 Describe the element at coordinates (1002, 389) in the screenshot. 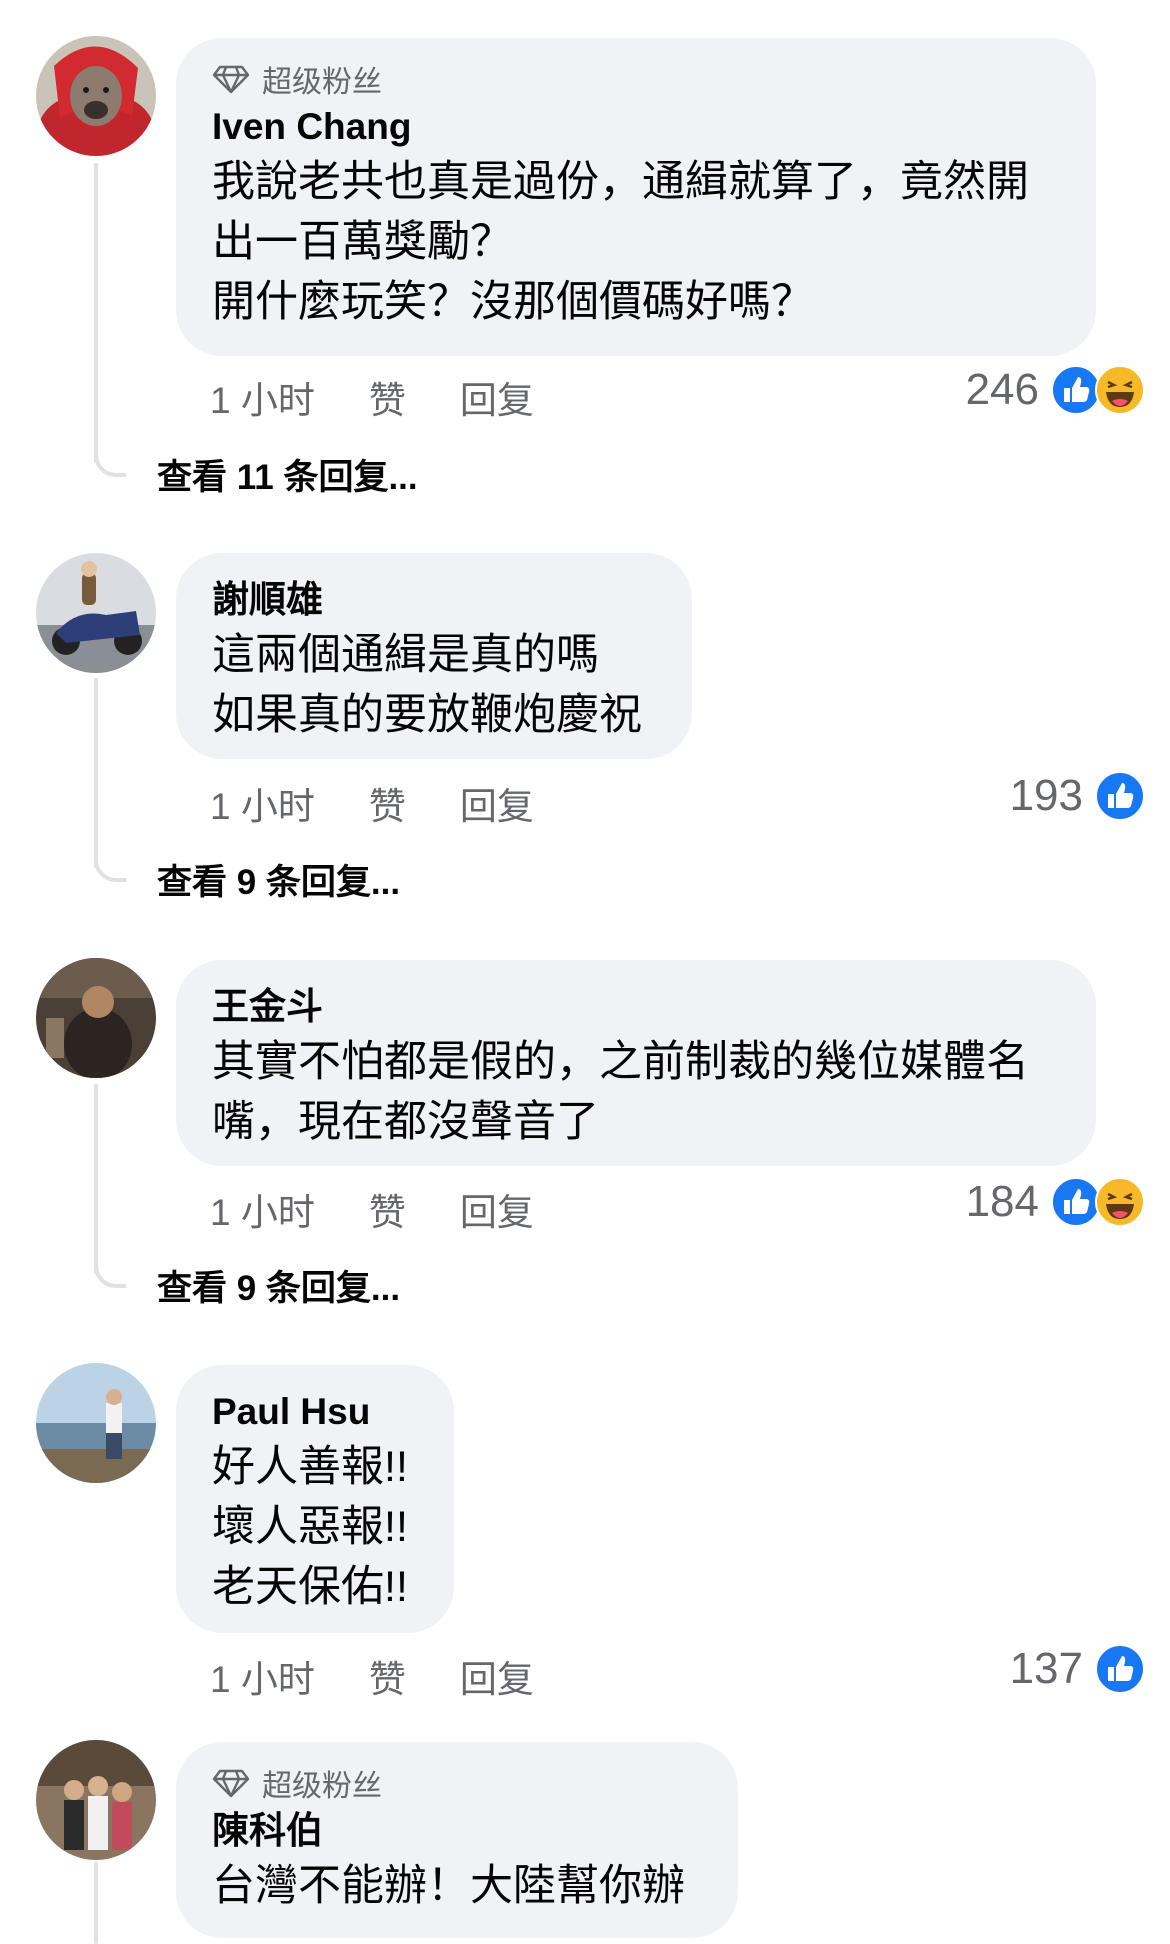

I see `reaction-count: 246` at that location.